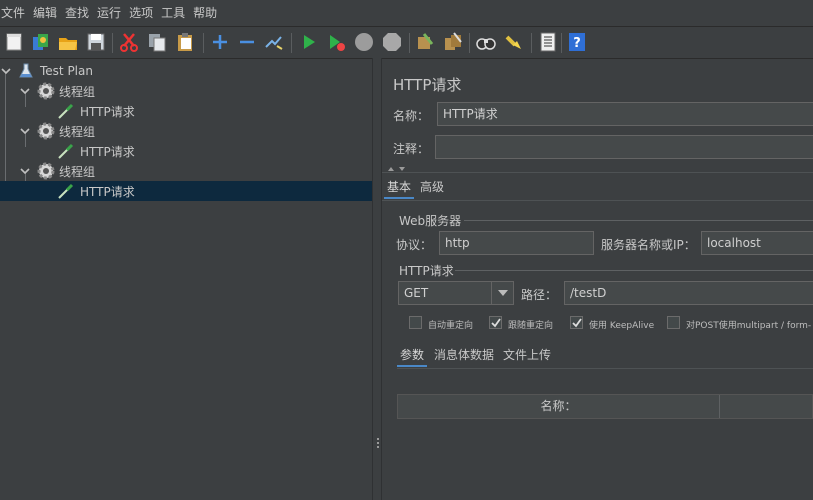  Describe the element at coordinates (516, 243) in the screenshot. I see `protocol-input: http` at that location.